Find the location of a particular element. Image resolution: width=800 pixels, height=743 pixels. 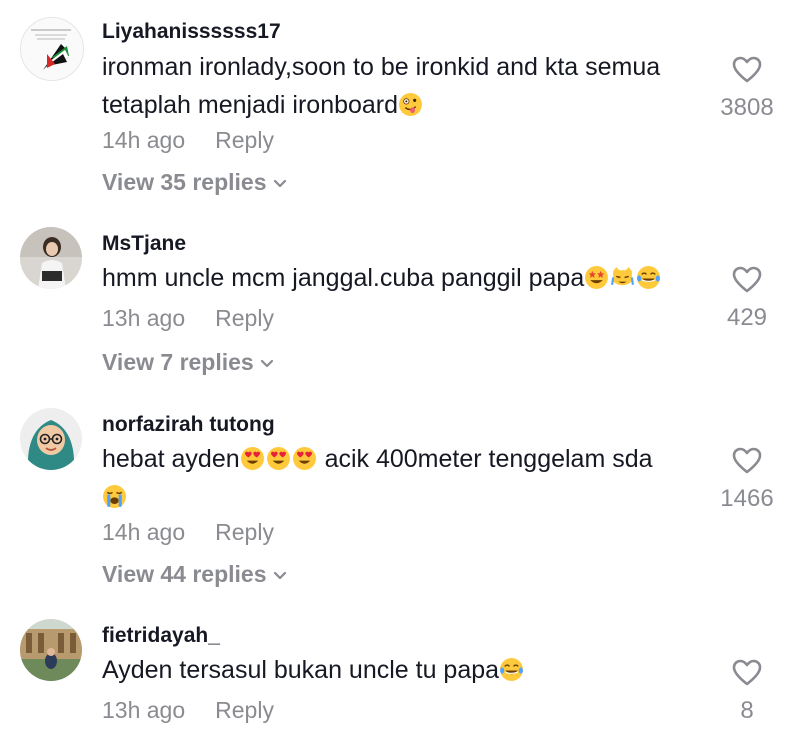

hijab-cartoon-avatar-icon is located at coordinates (51, 439).